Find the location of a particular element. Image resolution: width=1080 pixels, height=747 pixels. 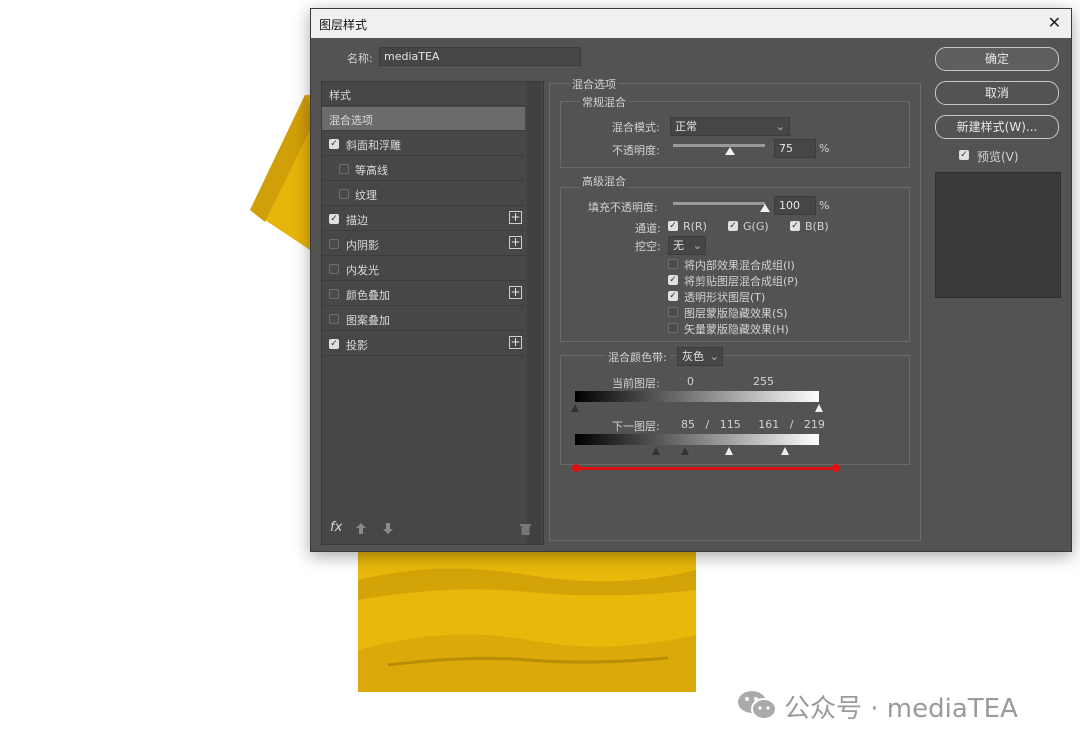

channel-r-checkbox is located at coordinates (673, 226).